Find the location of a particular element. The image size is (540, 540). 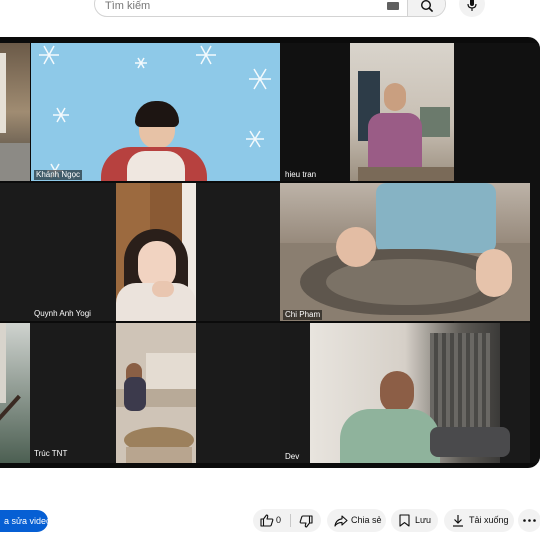

like-count: 0 is located at coordinates (279, 520).